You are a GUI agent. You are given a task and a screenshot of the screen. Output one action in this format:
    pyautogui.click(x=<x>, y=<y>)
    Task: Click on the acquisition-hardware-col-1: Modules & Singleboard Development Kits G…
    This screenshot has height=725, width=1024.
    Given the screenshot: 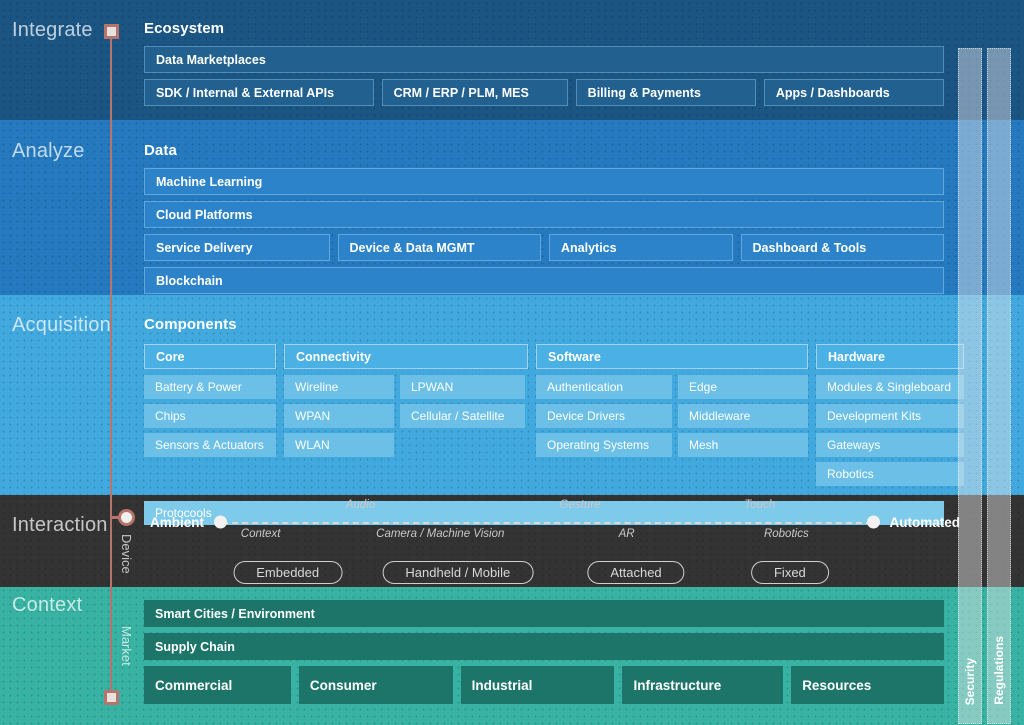 What is the action you would take?
    pyautogui.click(x=890, y=430)
    